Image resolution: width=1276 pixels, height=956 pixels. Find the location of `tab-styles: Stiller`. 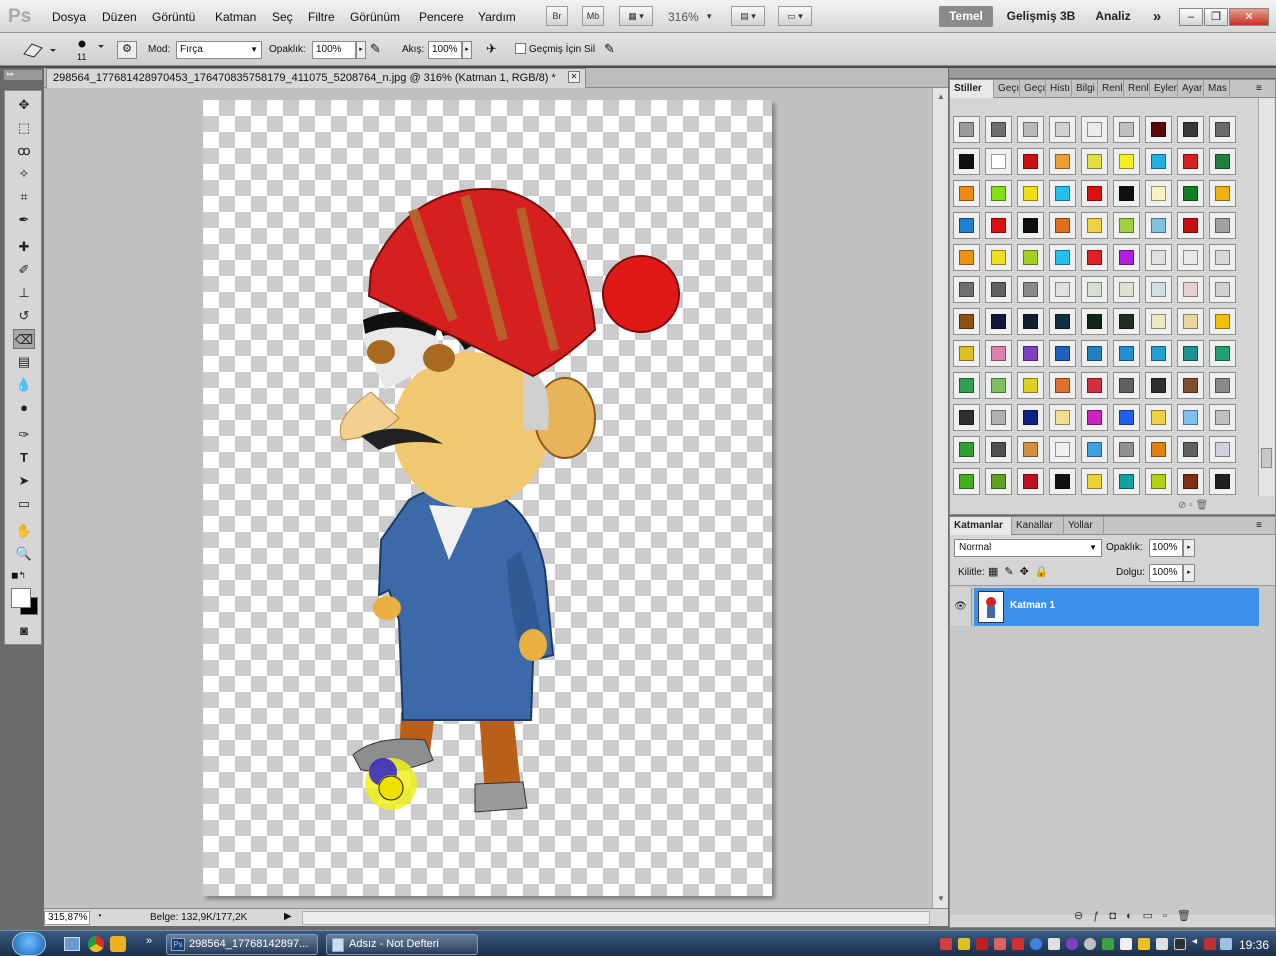

tab-styles: Stiller is located at coordinates (972, 89).